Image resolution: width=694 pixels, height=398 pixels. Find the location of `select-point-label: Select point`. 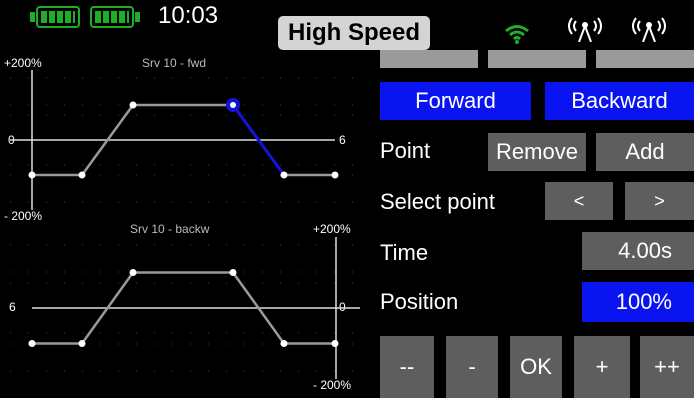

select-point-label: Select point is located at coordinates (437, 201).